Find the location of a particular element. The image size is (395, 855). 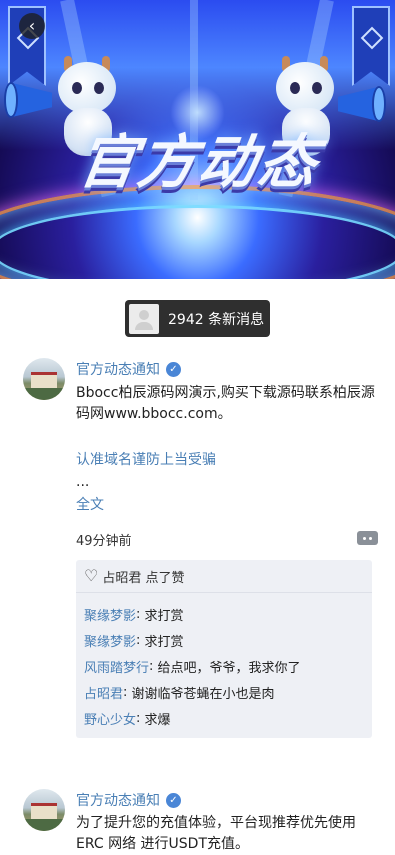

more-options-button is located at coordinates (367, 538).